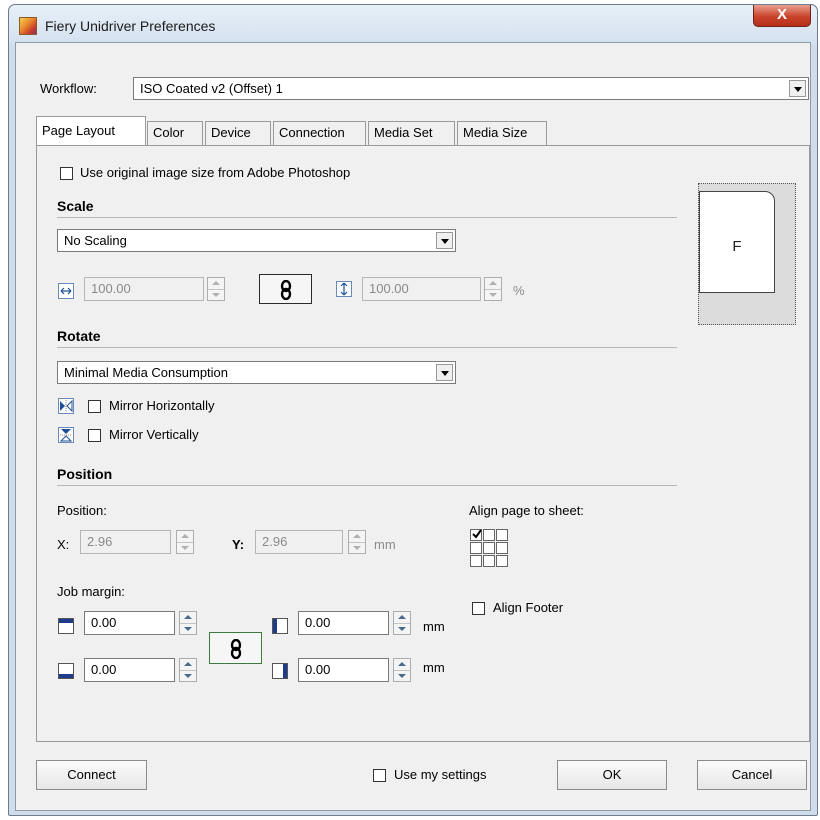  I want to click on job-margin-label: Job margin:, so click(91, 591).